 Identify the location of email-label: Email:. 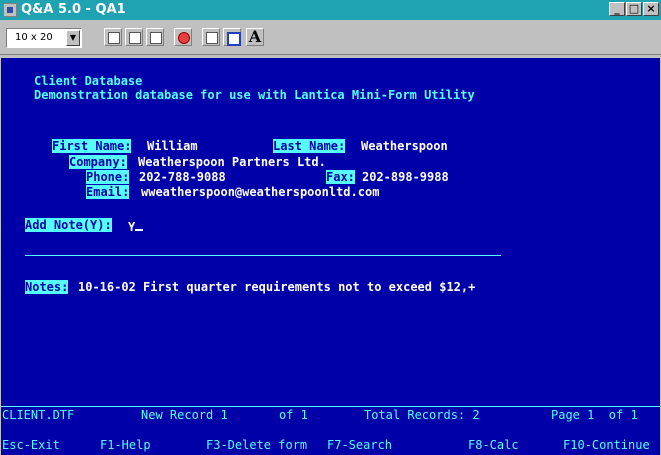
(108, 192).